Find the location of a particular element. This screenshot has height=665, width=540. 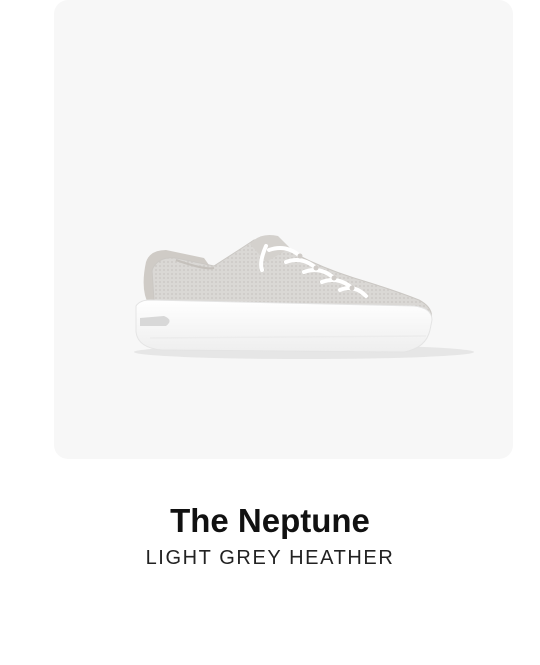

product-name: The Neptune is located at coordinates (270, 521).